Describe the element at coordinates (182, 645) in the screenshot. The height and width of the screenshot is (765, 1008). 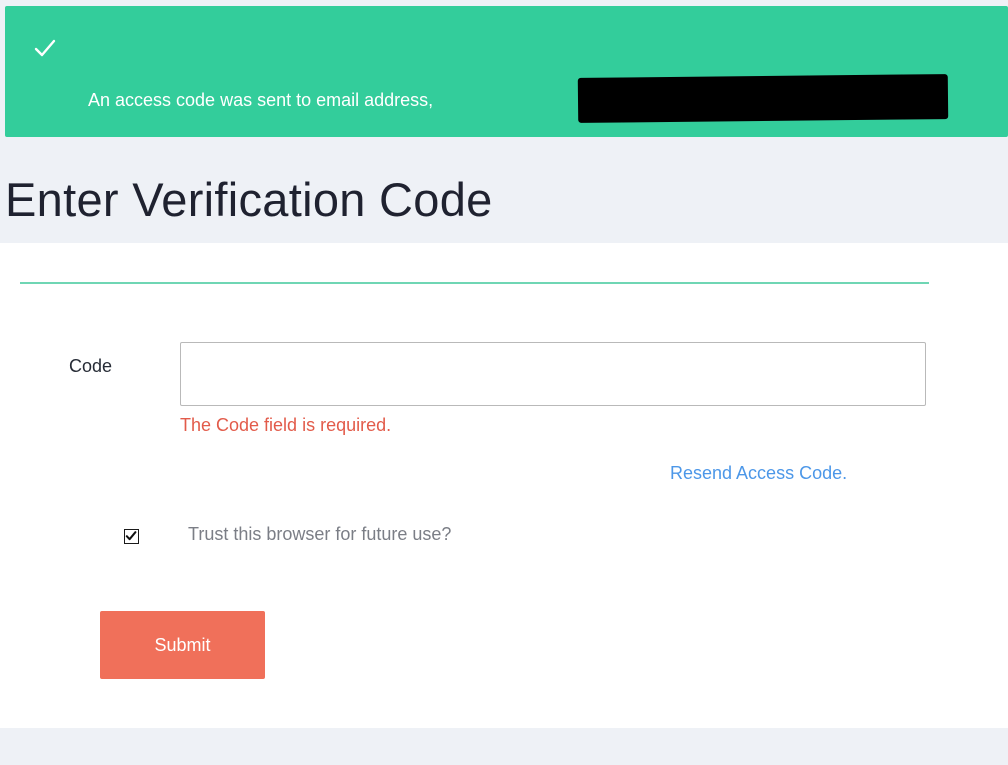
I see `submit-button: Submit` at that location.